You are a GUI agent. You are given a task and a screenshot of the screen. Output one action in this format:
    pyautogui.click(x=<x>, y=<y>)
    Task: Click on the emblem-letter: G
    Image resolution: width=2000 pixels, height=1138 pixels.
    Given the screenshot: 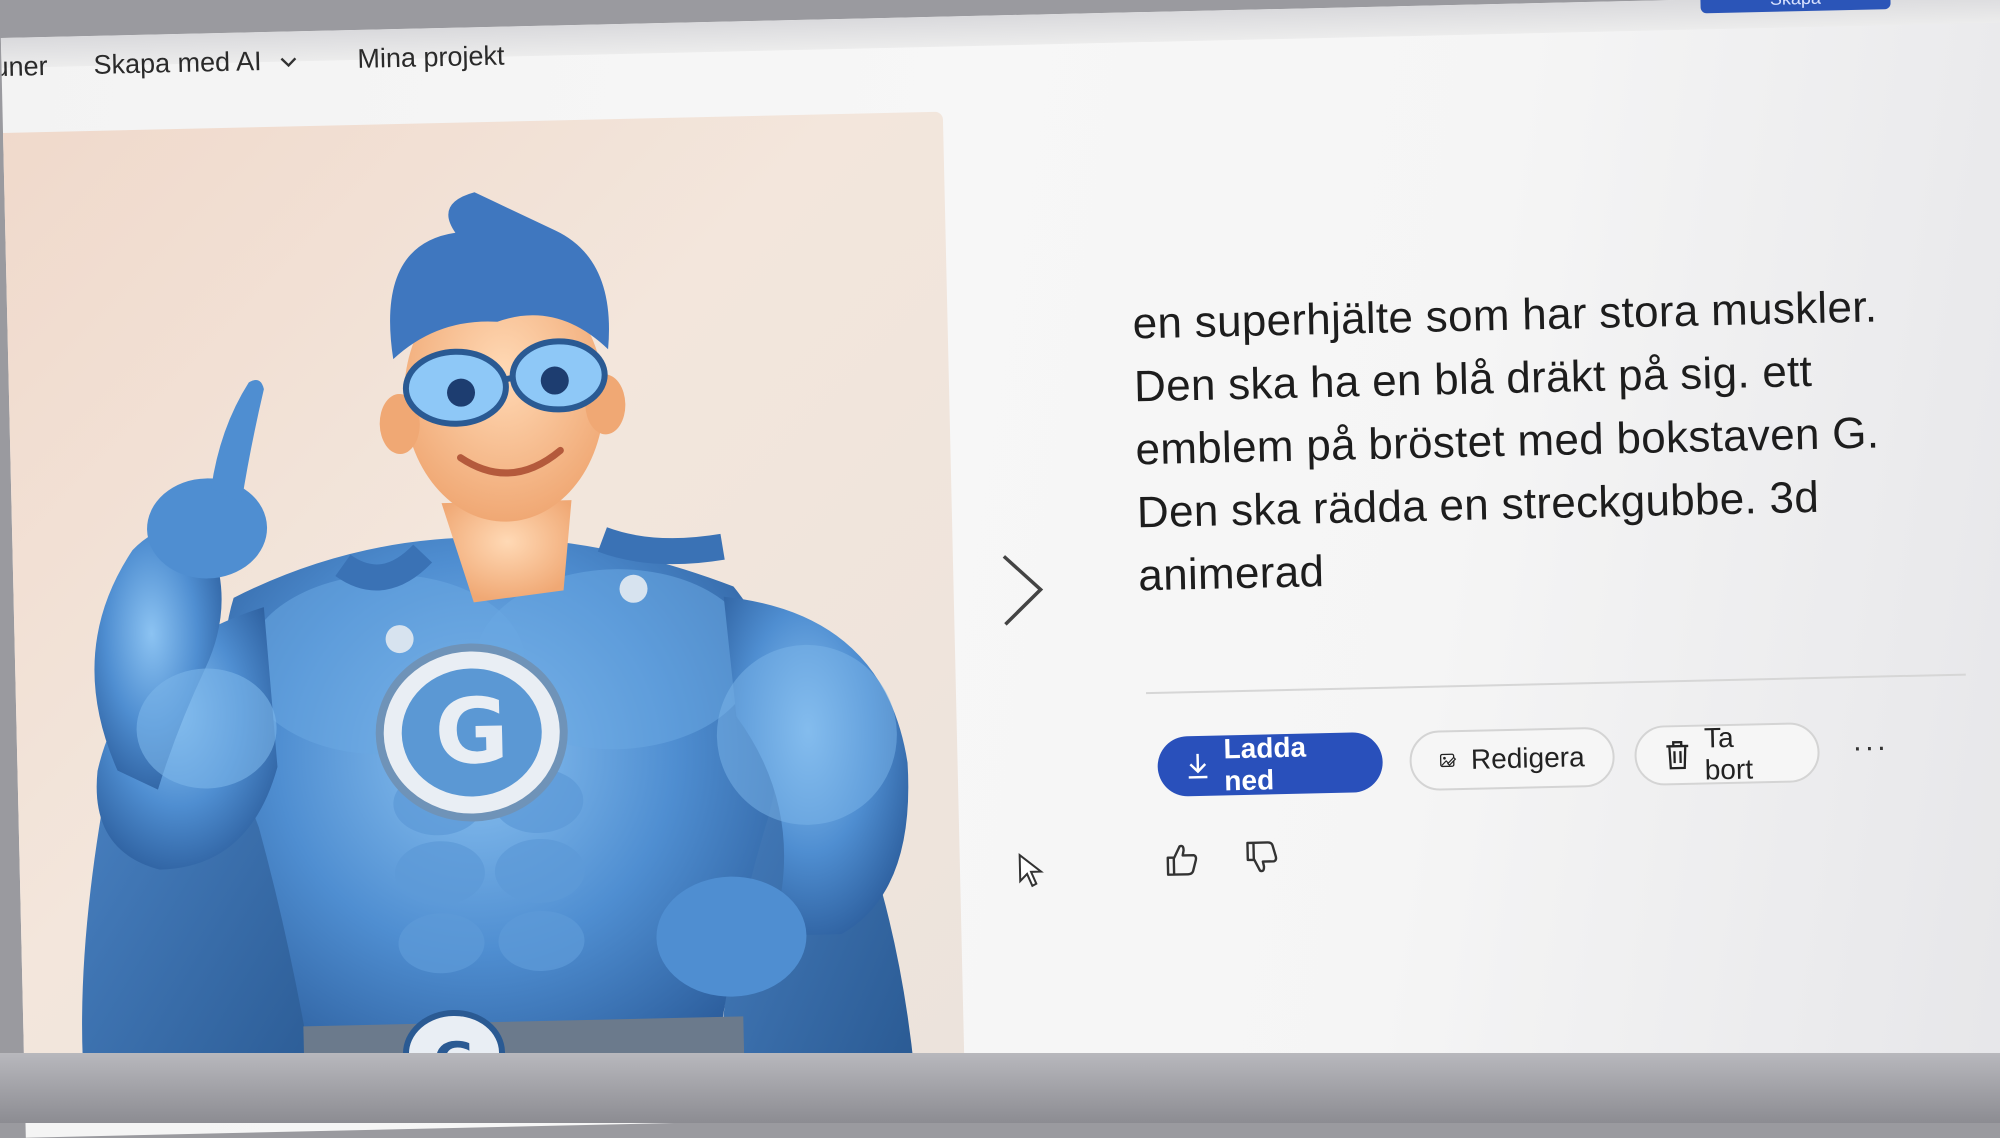 What is the action you would take?
    pyautogui.click(x=472, y=732)
    